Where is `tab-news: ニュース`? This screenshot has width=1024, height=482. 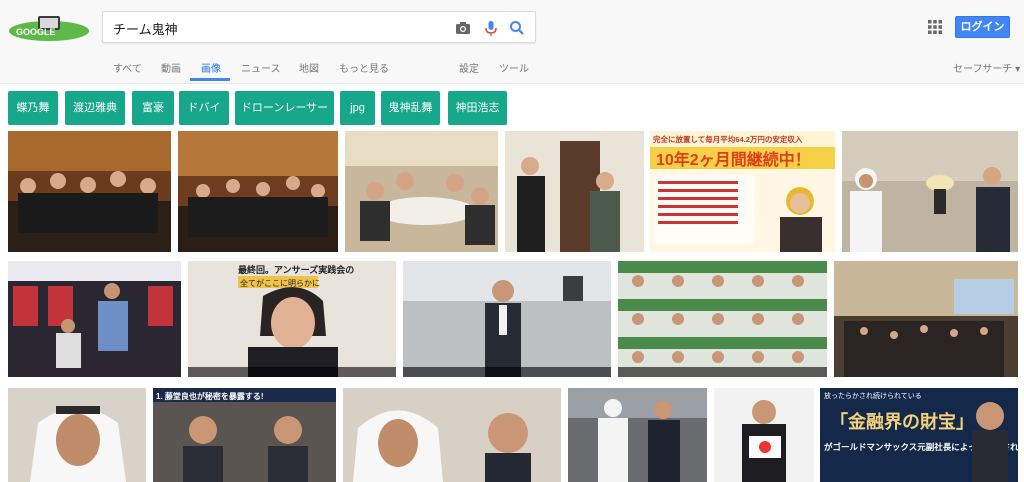 tab-news: ニュース is located at coordinates (261, 67).